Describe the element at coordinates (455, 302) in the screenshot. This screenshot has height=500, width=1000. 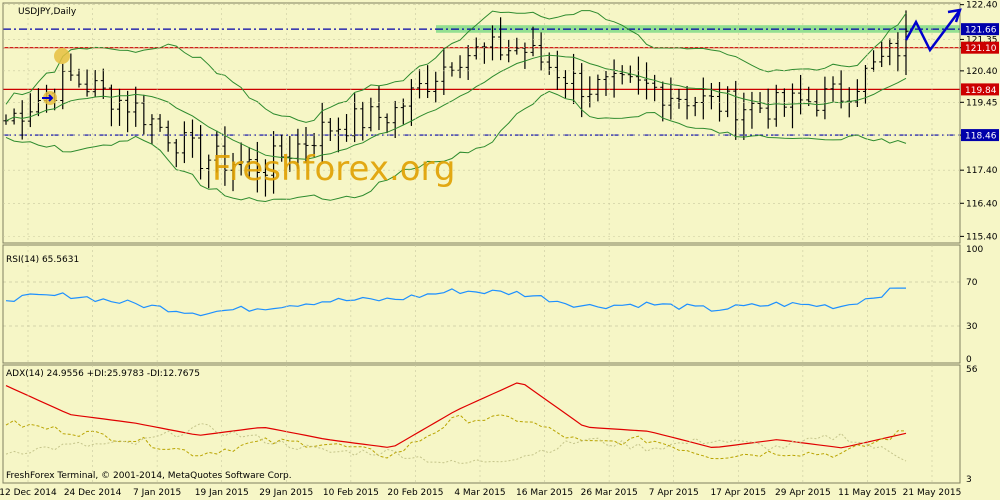
I see `rsi-line` at that location.